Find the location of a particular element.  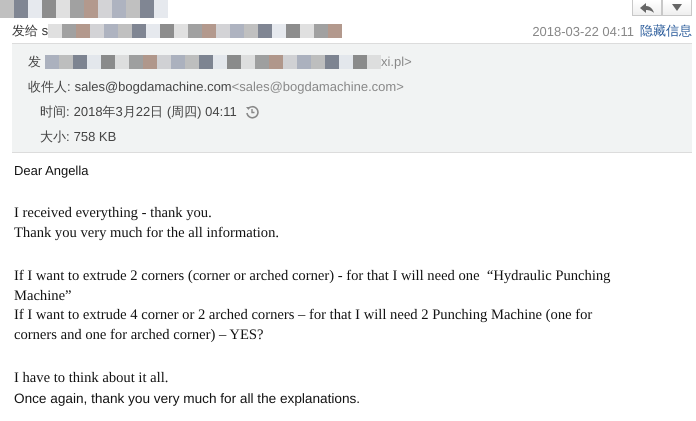

date-text: 2018-03-22 04:11 is located at coordinates (583, 31).